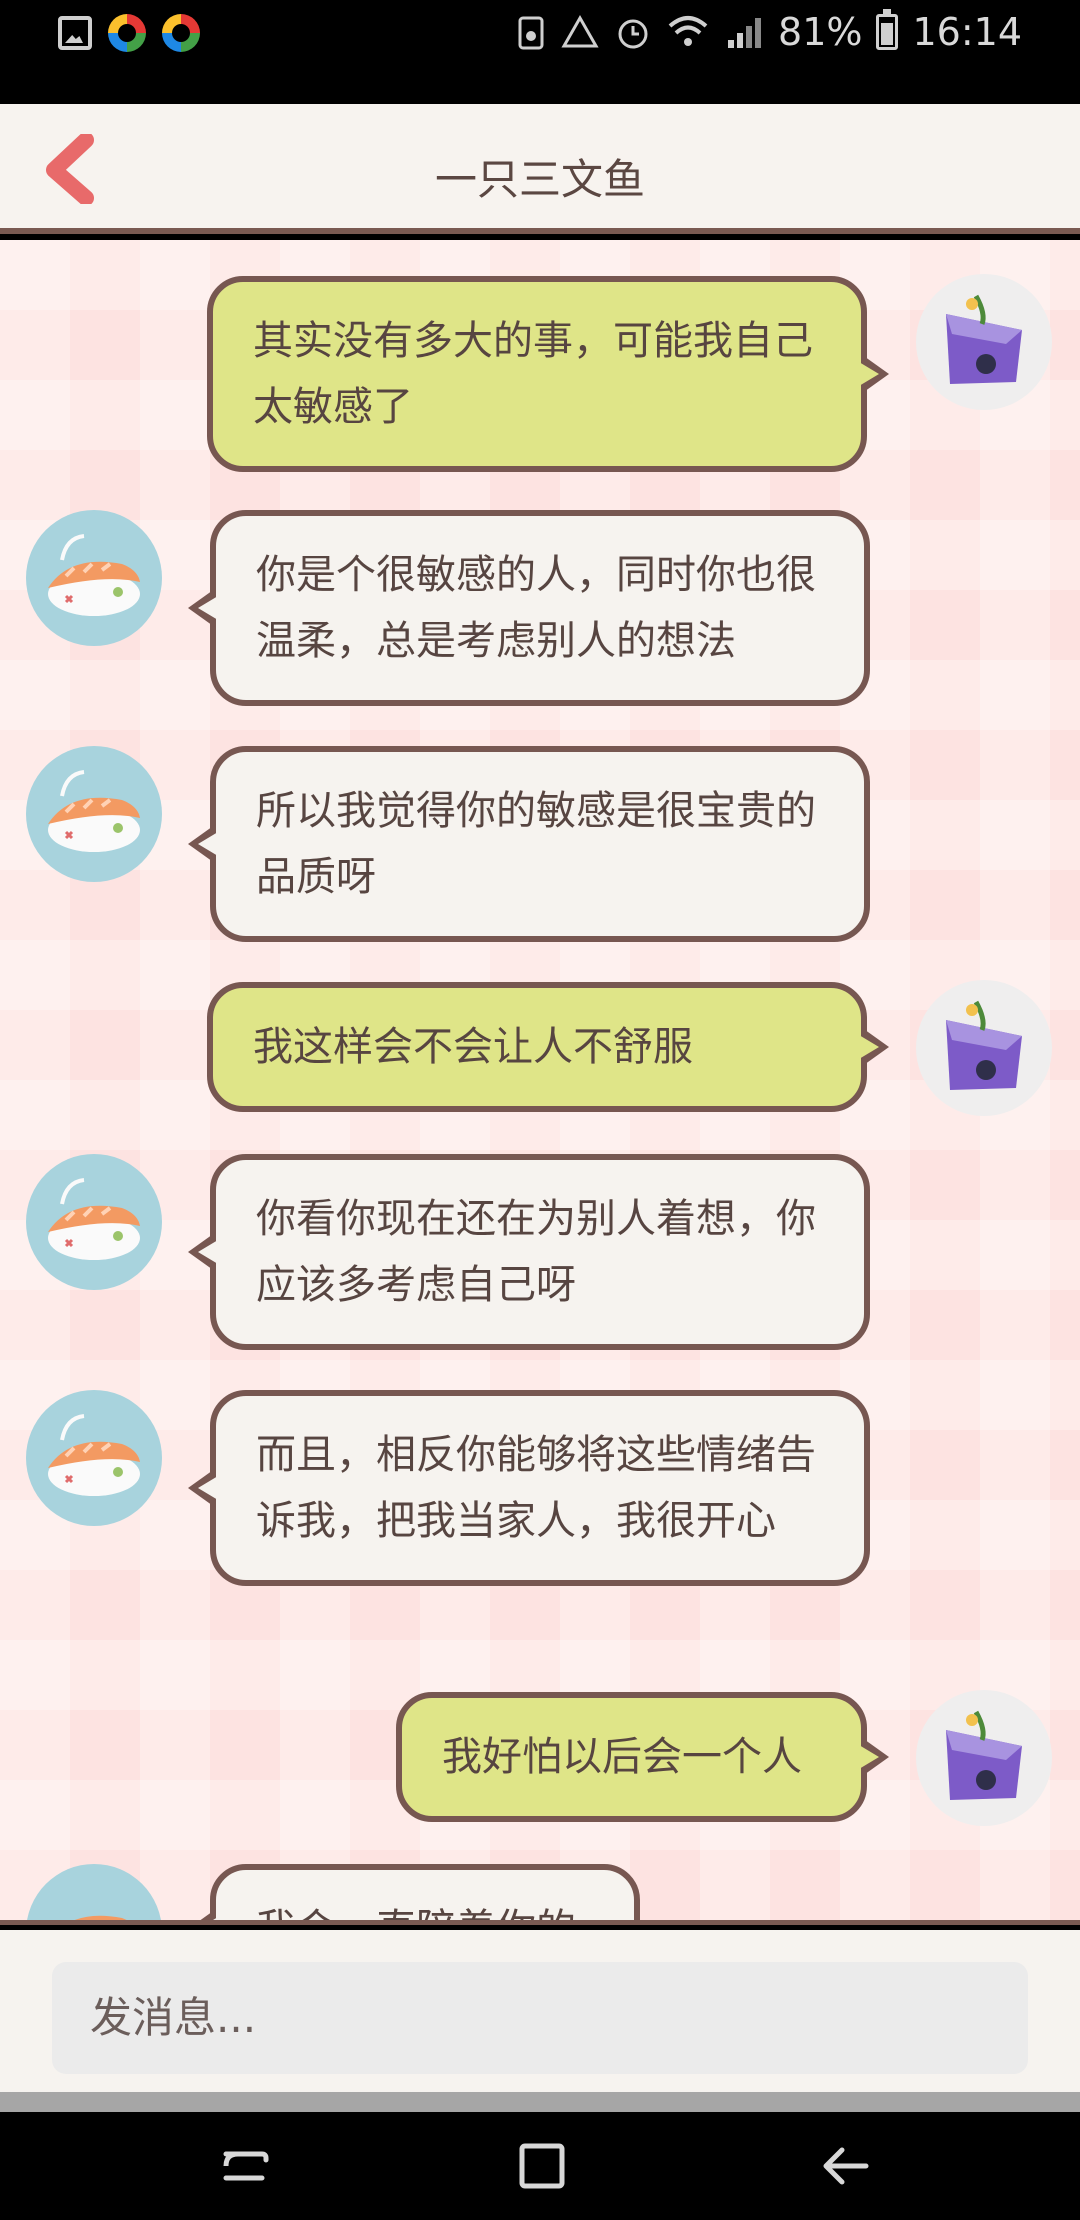 The image size is (1080, 2220). What do you see at coordinates (536, 844) in the screenshot?
I see `message-text: 所以我觉得你的敏感是很宝贵的品质呀` at bounding box center [536, 844].